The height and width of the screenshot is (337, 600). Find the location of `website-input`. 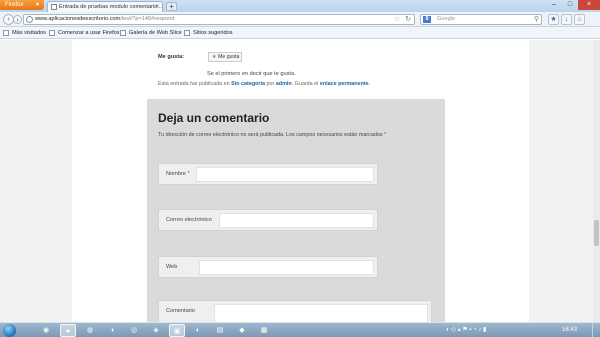

website-input is located at coordinates (286, 267).